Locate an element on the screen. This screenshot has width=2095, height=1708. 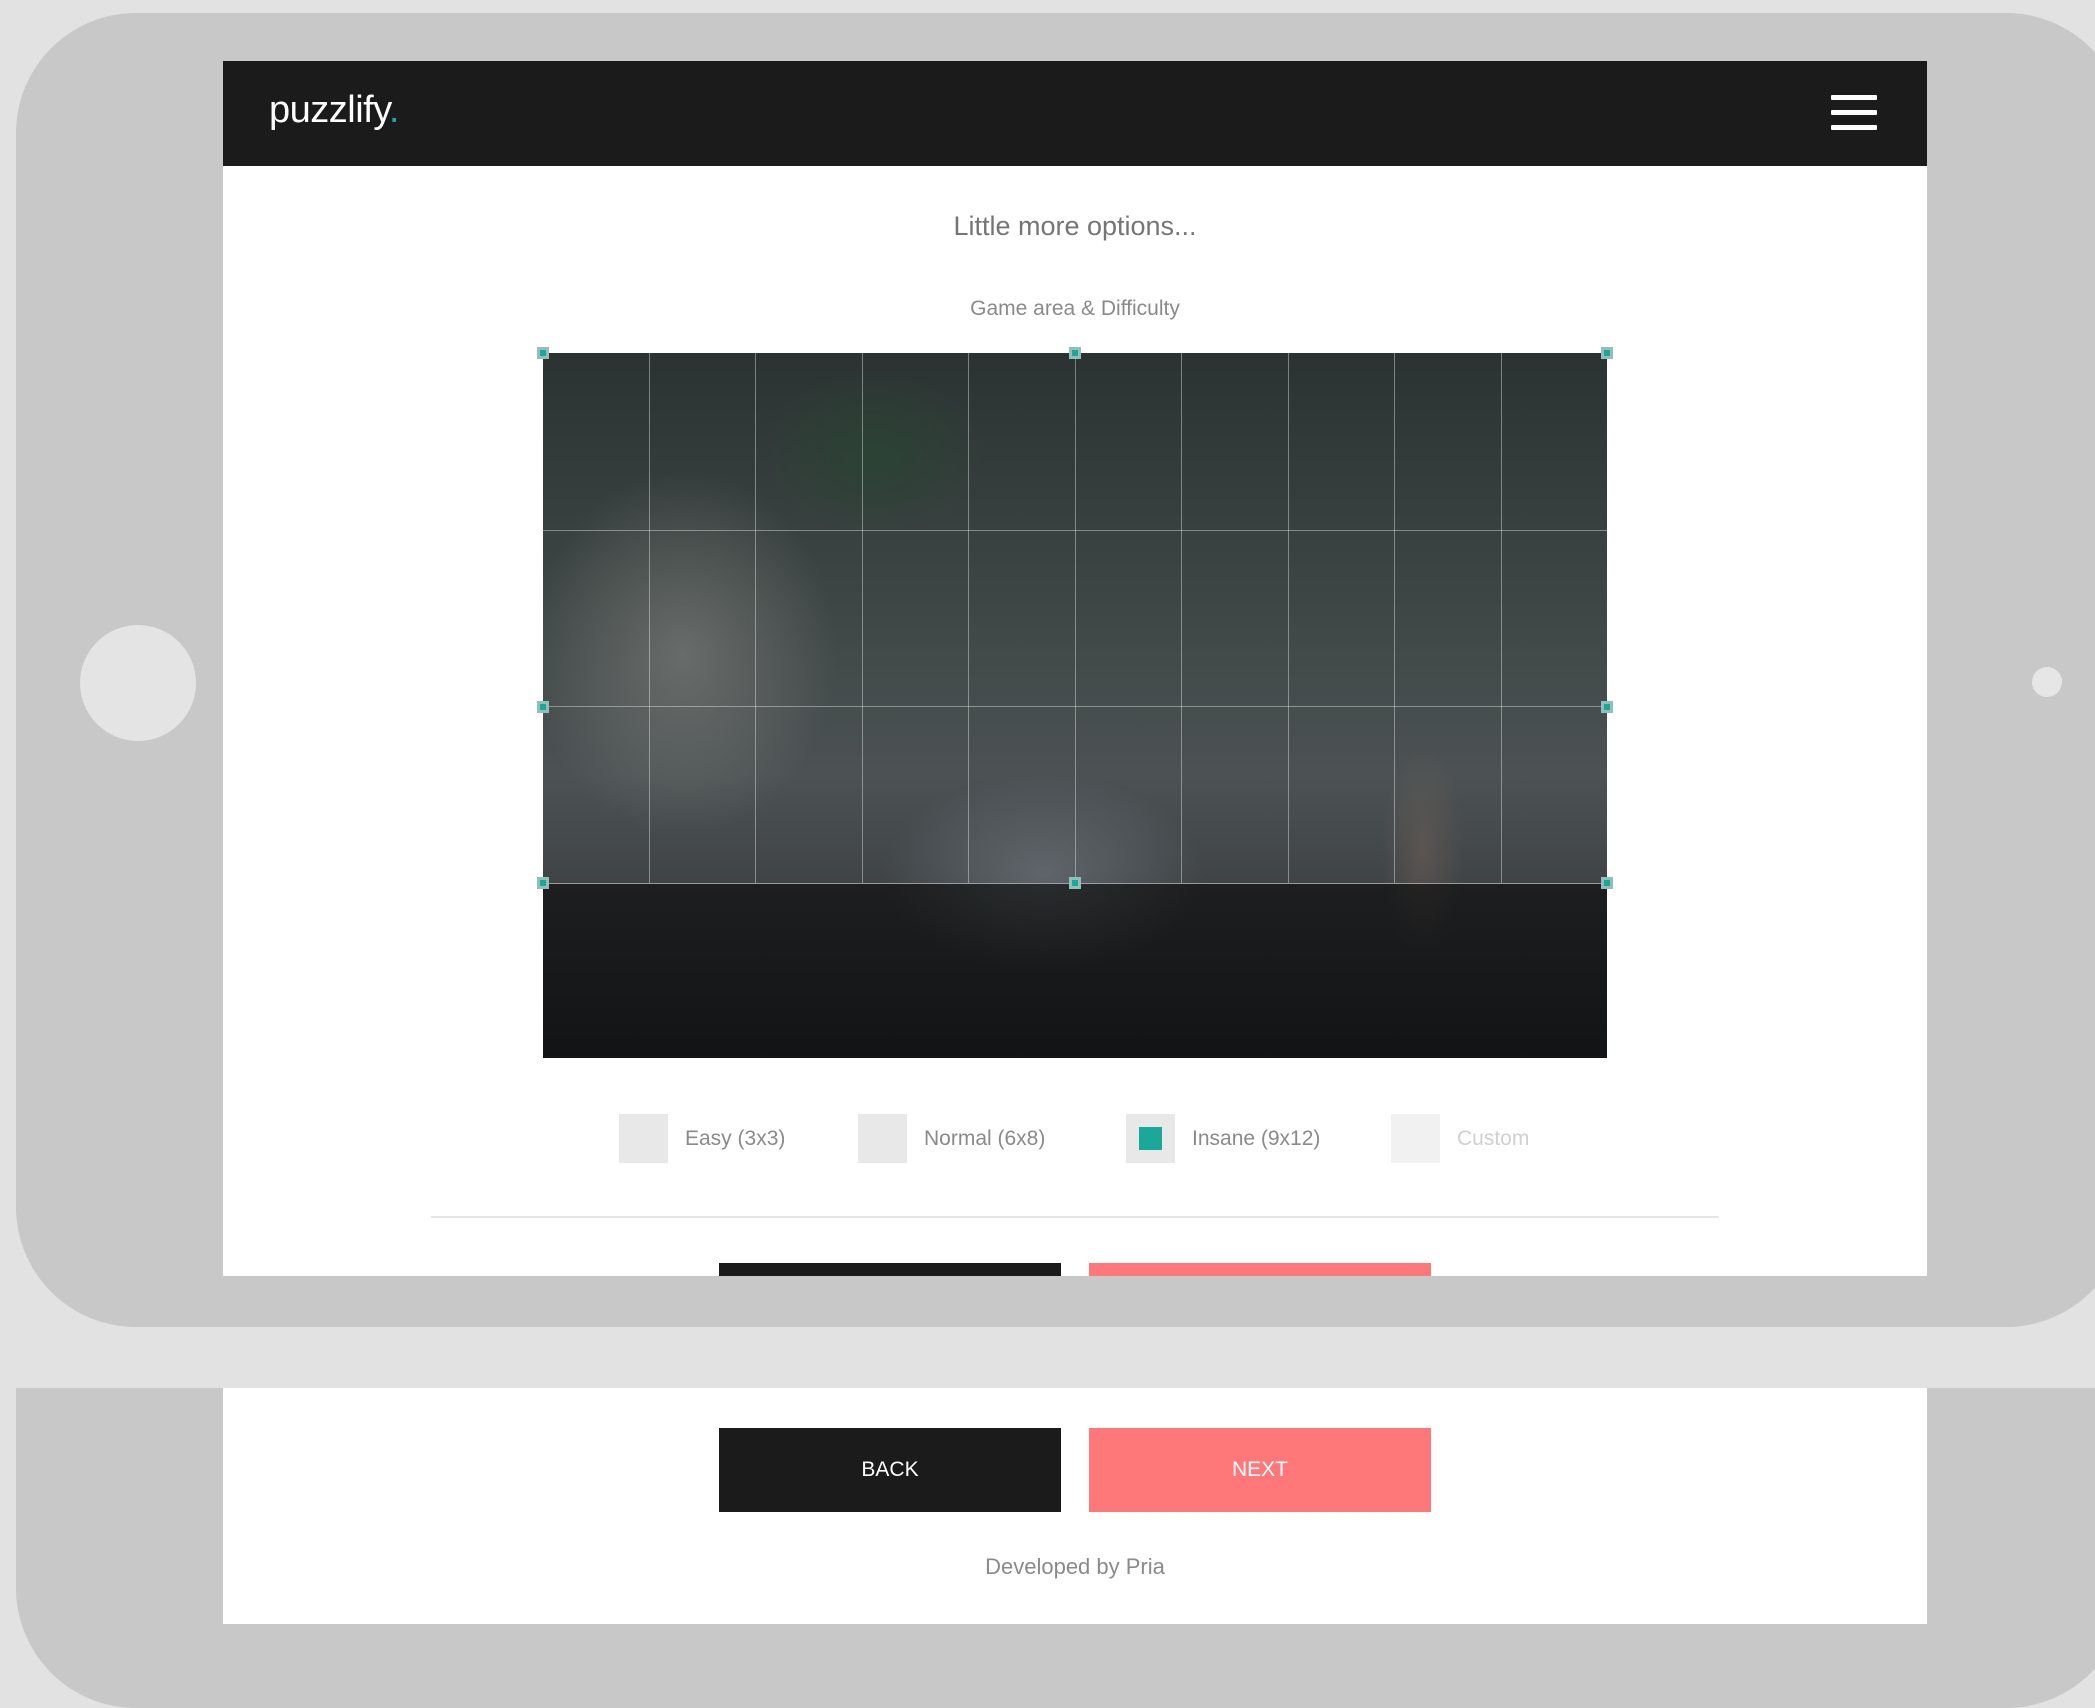
crop-handle-right is located at coordinates (1607, 707).